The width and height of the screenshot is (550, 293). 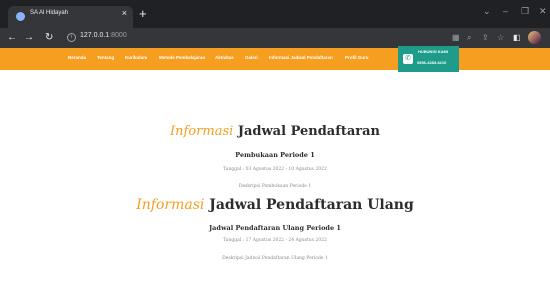 What do you see at coordinates (224, 57) in the screenshot?
I see `nav-item-aktivitas: Aktivitas` at bounding box center [224, 57].